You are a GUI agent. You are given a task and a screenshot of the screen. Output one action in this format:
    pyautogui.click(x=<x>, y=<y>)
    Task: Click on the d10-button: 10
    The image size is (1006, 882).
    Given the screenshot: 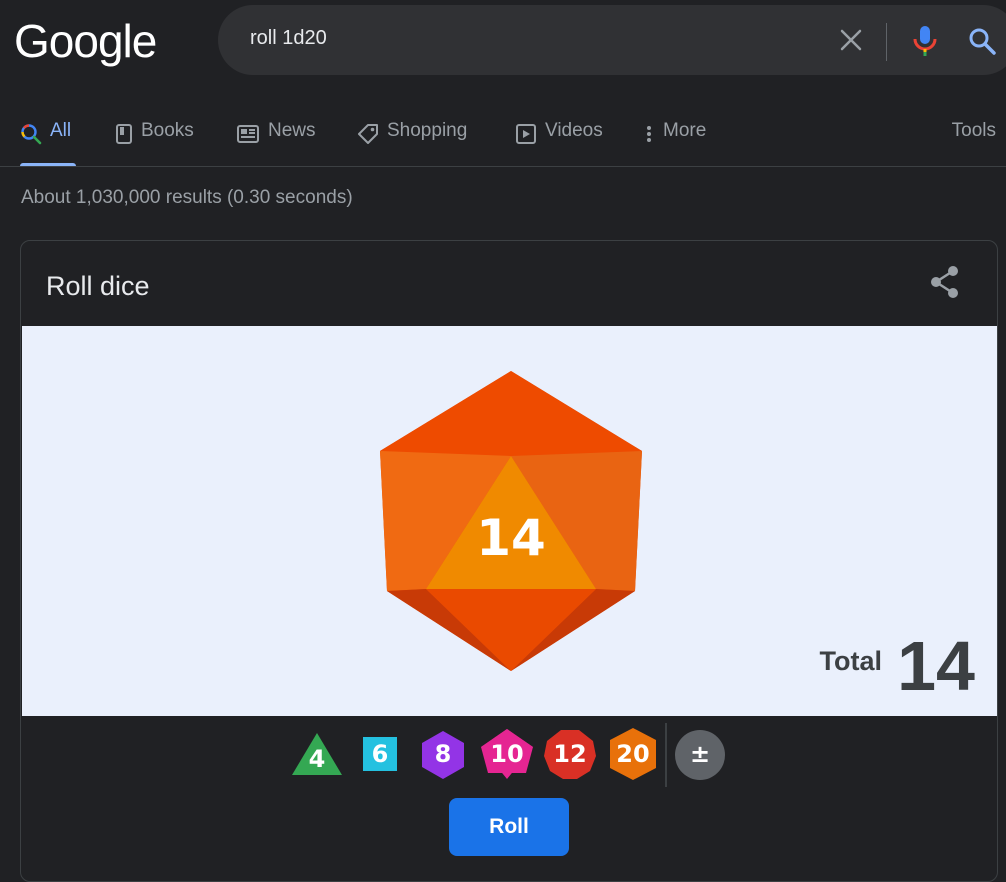 What is the action you would take?
    pyautogui.click(x=507, y=754)
    